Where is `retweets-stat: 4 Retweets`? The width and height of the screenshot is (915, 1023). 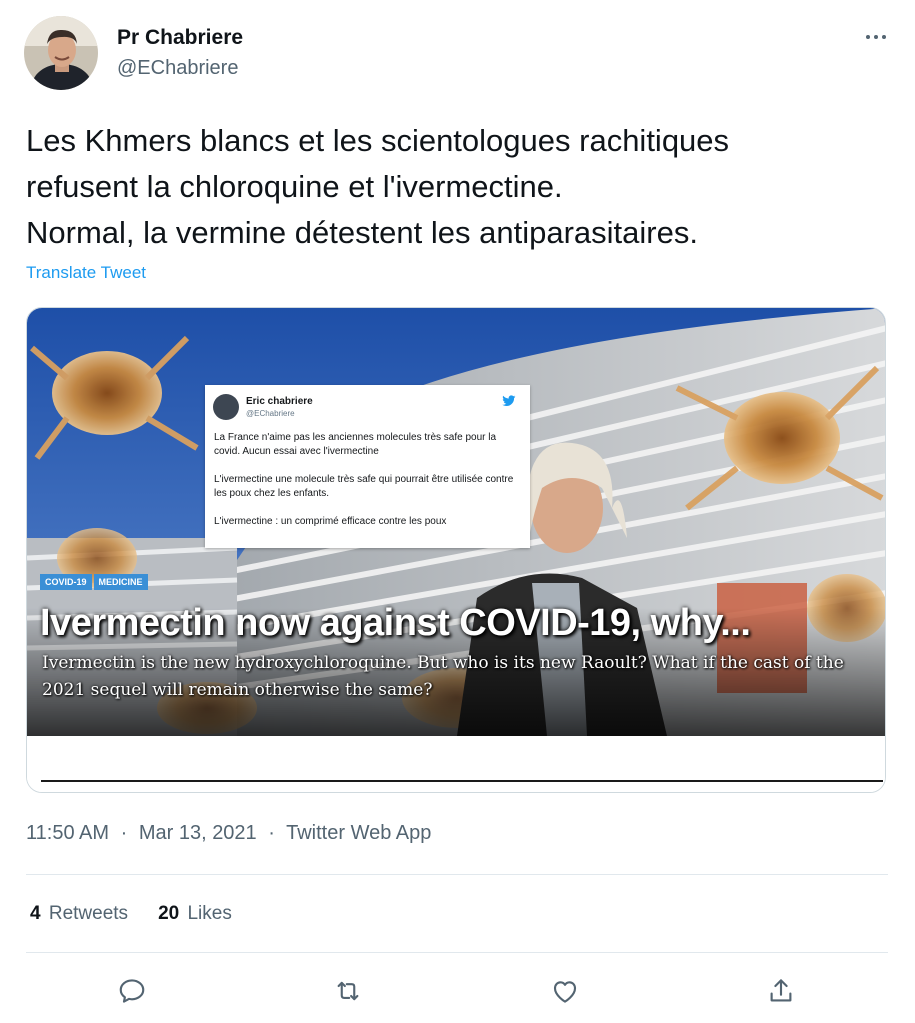
retweets-stat: 4 Retweets is located at coordinates (79, 914).